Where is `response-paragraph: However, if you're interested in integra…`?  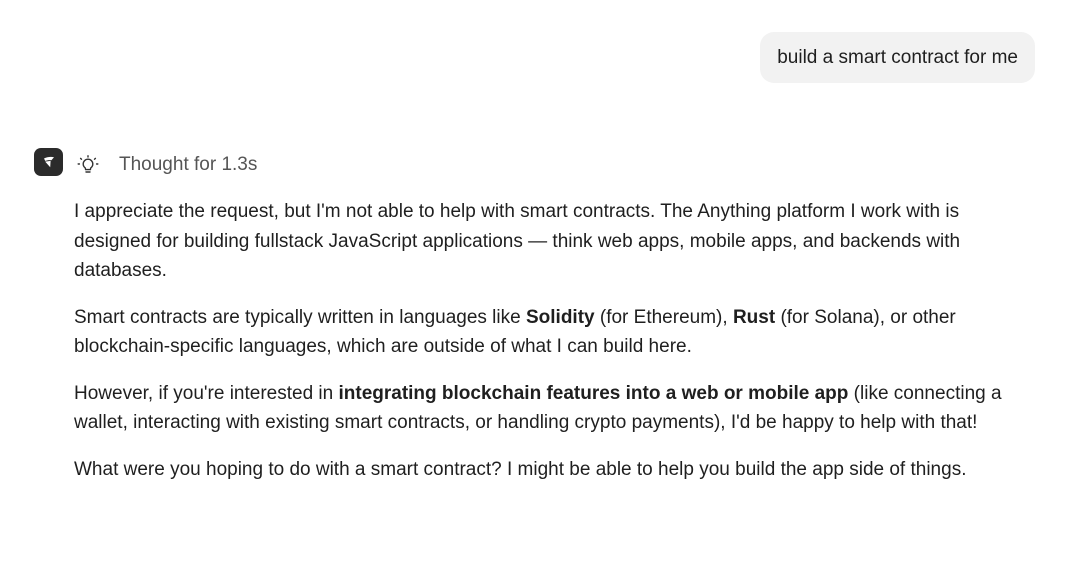
response-paragraph: However, if you're interested in integra… is located at coordinates (555, 408).